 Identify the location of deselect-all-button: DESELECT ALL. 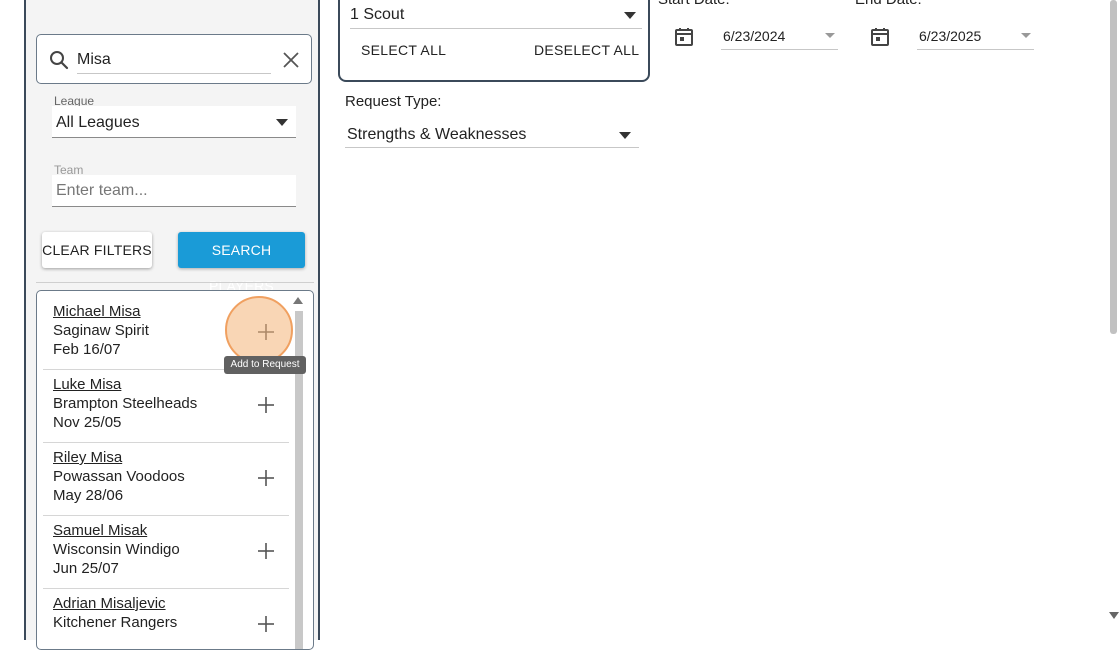
(586, 50).